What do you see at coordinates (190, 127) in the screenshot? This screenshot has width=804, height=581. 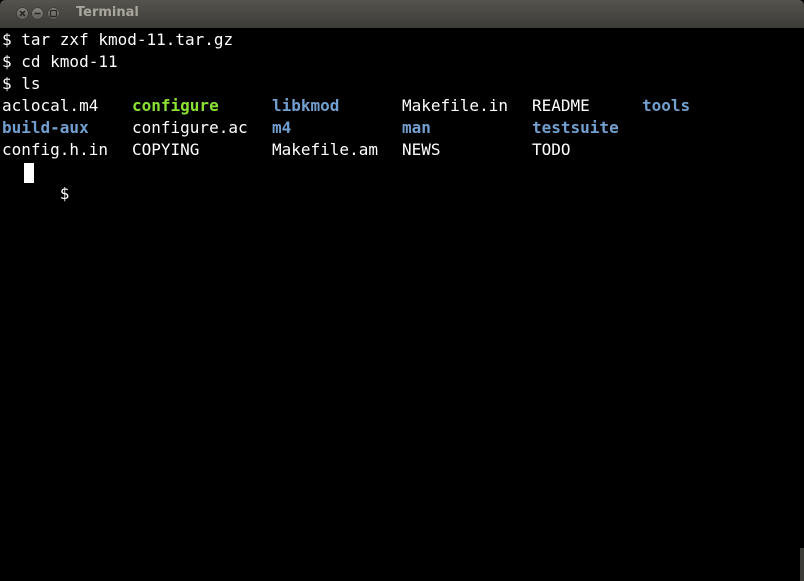 I see `ls-entry: configure.ac` at bounding box center [190, 127].